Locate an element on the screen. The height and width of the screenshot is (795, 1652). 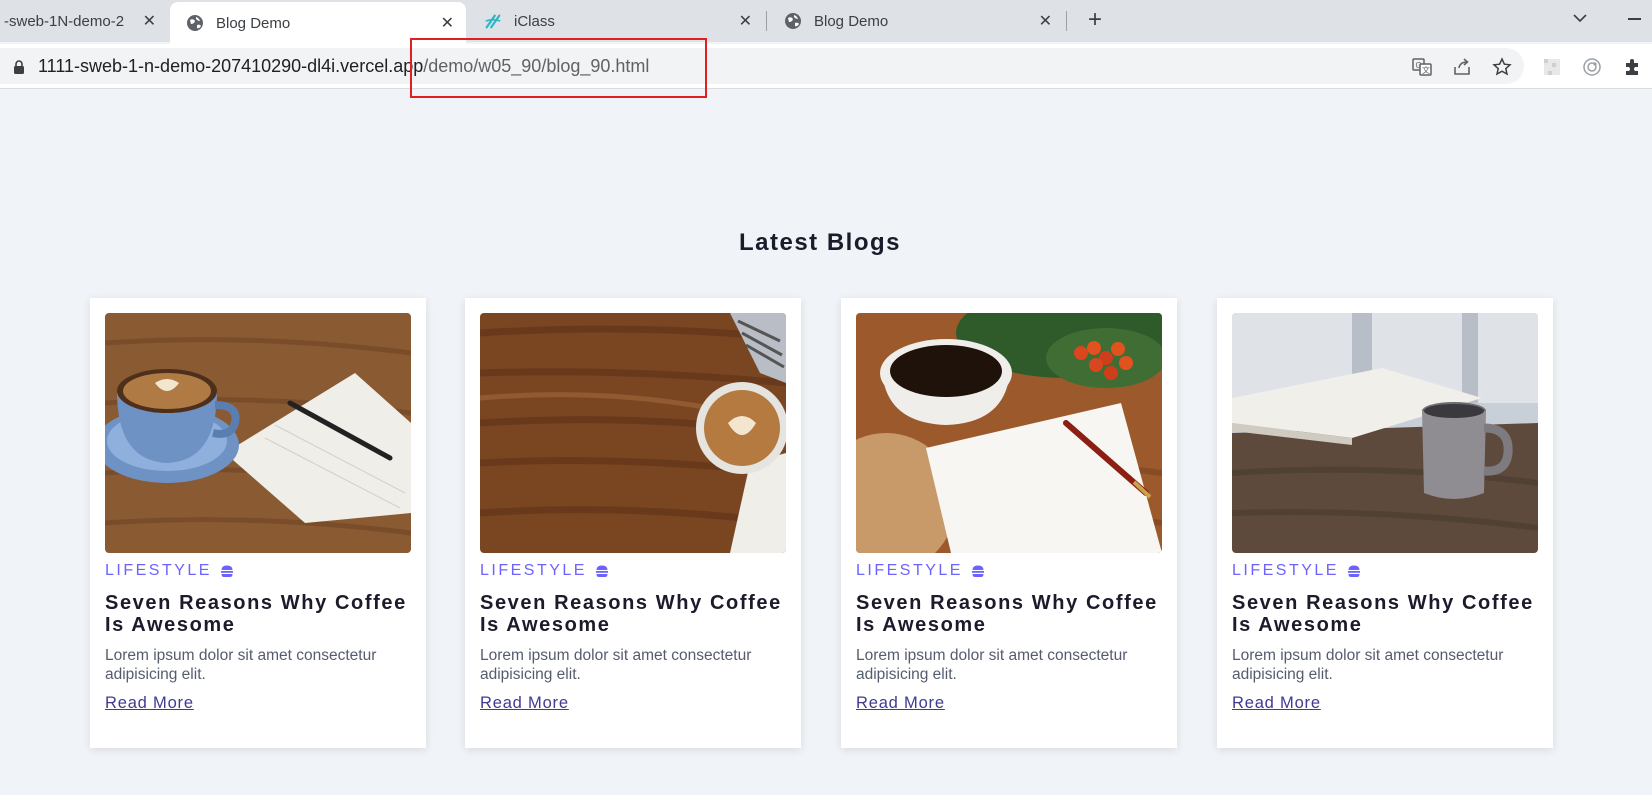
page-title: Latest Blogs is located at coordinates (820, 242).